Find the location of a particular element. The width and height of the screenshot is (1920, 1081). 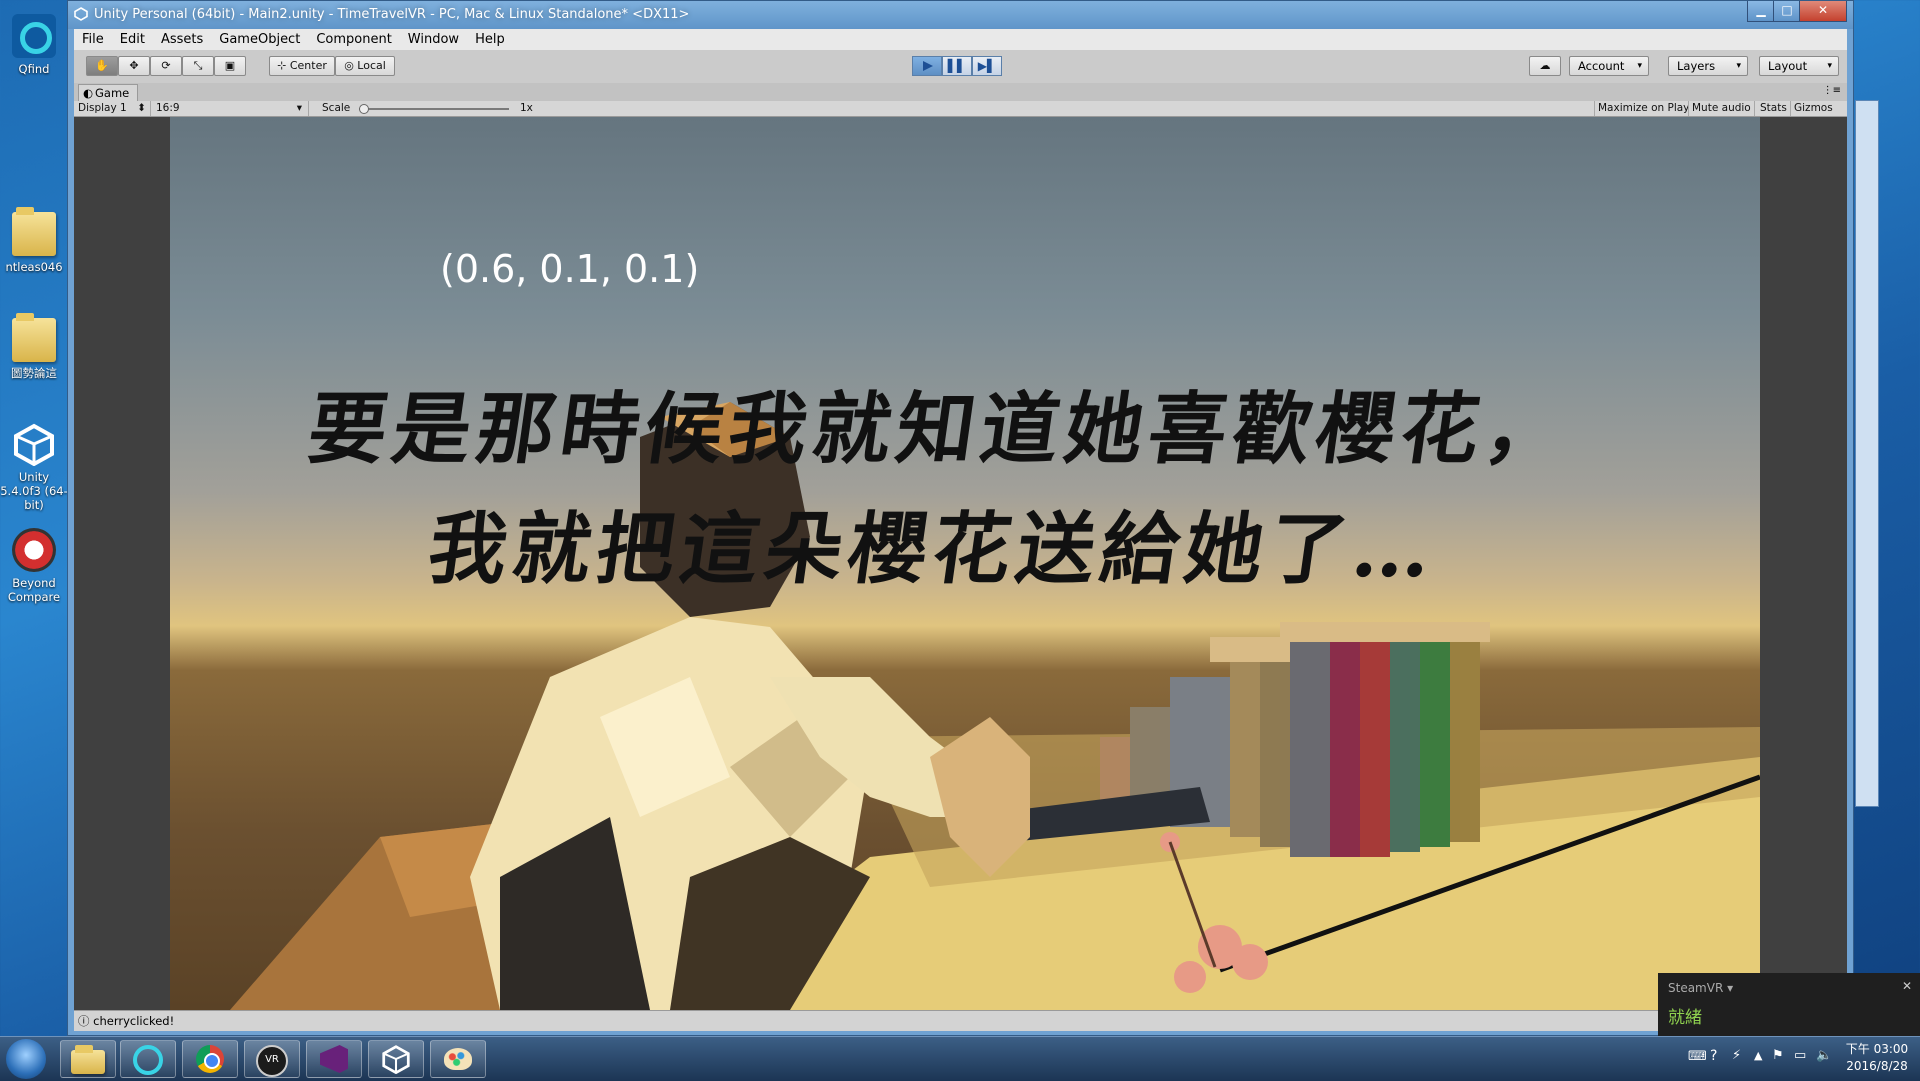

windows-start-icon is located at coordinates (26, 1059).